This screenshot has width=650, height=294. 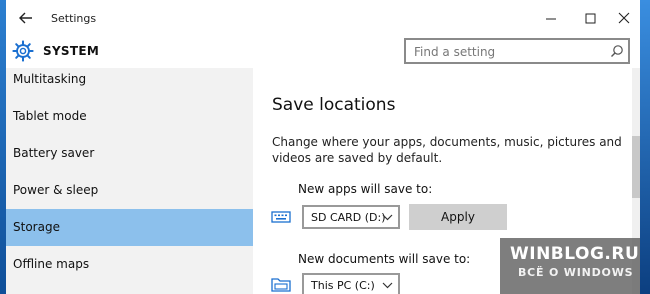 What do you see at coordinates (129, 153) in the screenshot?
I see `sidebar-item-battery-saver: Battery saver` at bounding box center [129, 153].